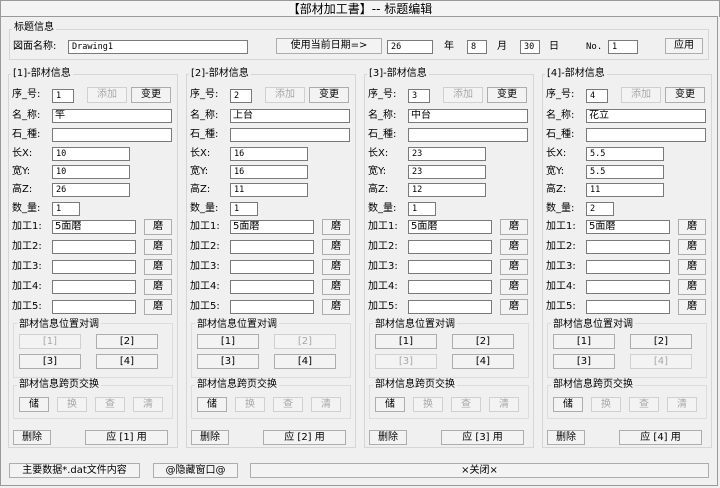 The image size is (720, 488). What do you see at coordinates (477, 47) in the screenshot?
I see `month-input: 8` at bounding box center [477, 47].